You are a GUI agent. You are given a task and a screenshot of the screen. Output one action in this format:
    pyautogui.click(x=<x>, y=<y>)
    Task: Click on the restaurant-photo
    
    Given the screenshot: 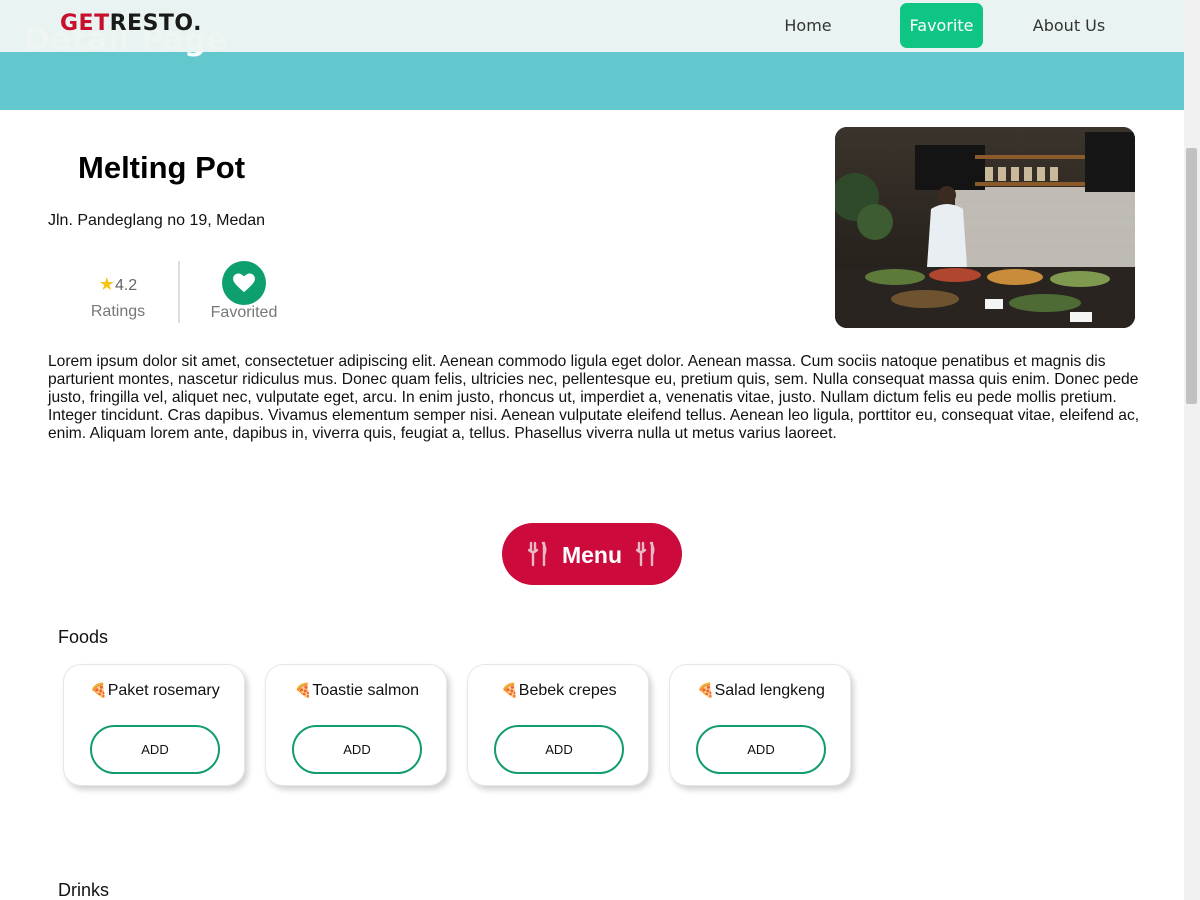 What is the action you would take?
    pyautogui.click(x=985, y=227)
    